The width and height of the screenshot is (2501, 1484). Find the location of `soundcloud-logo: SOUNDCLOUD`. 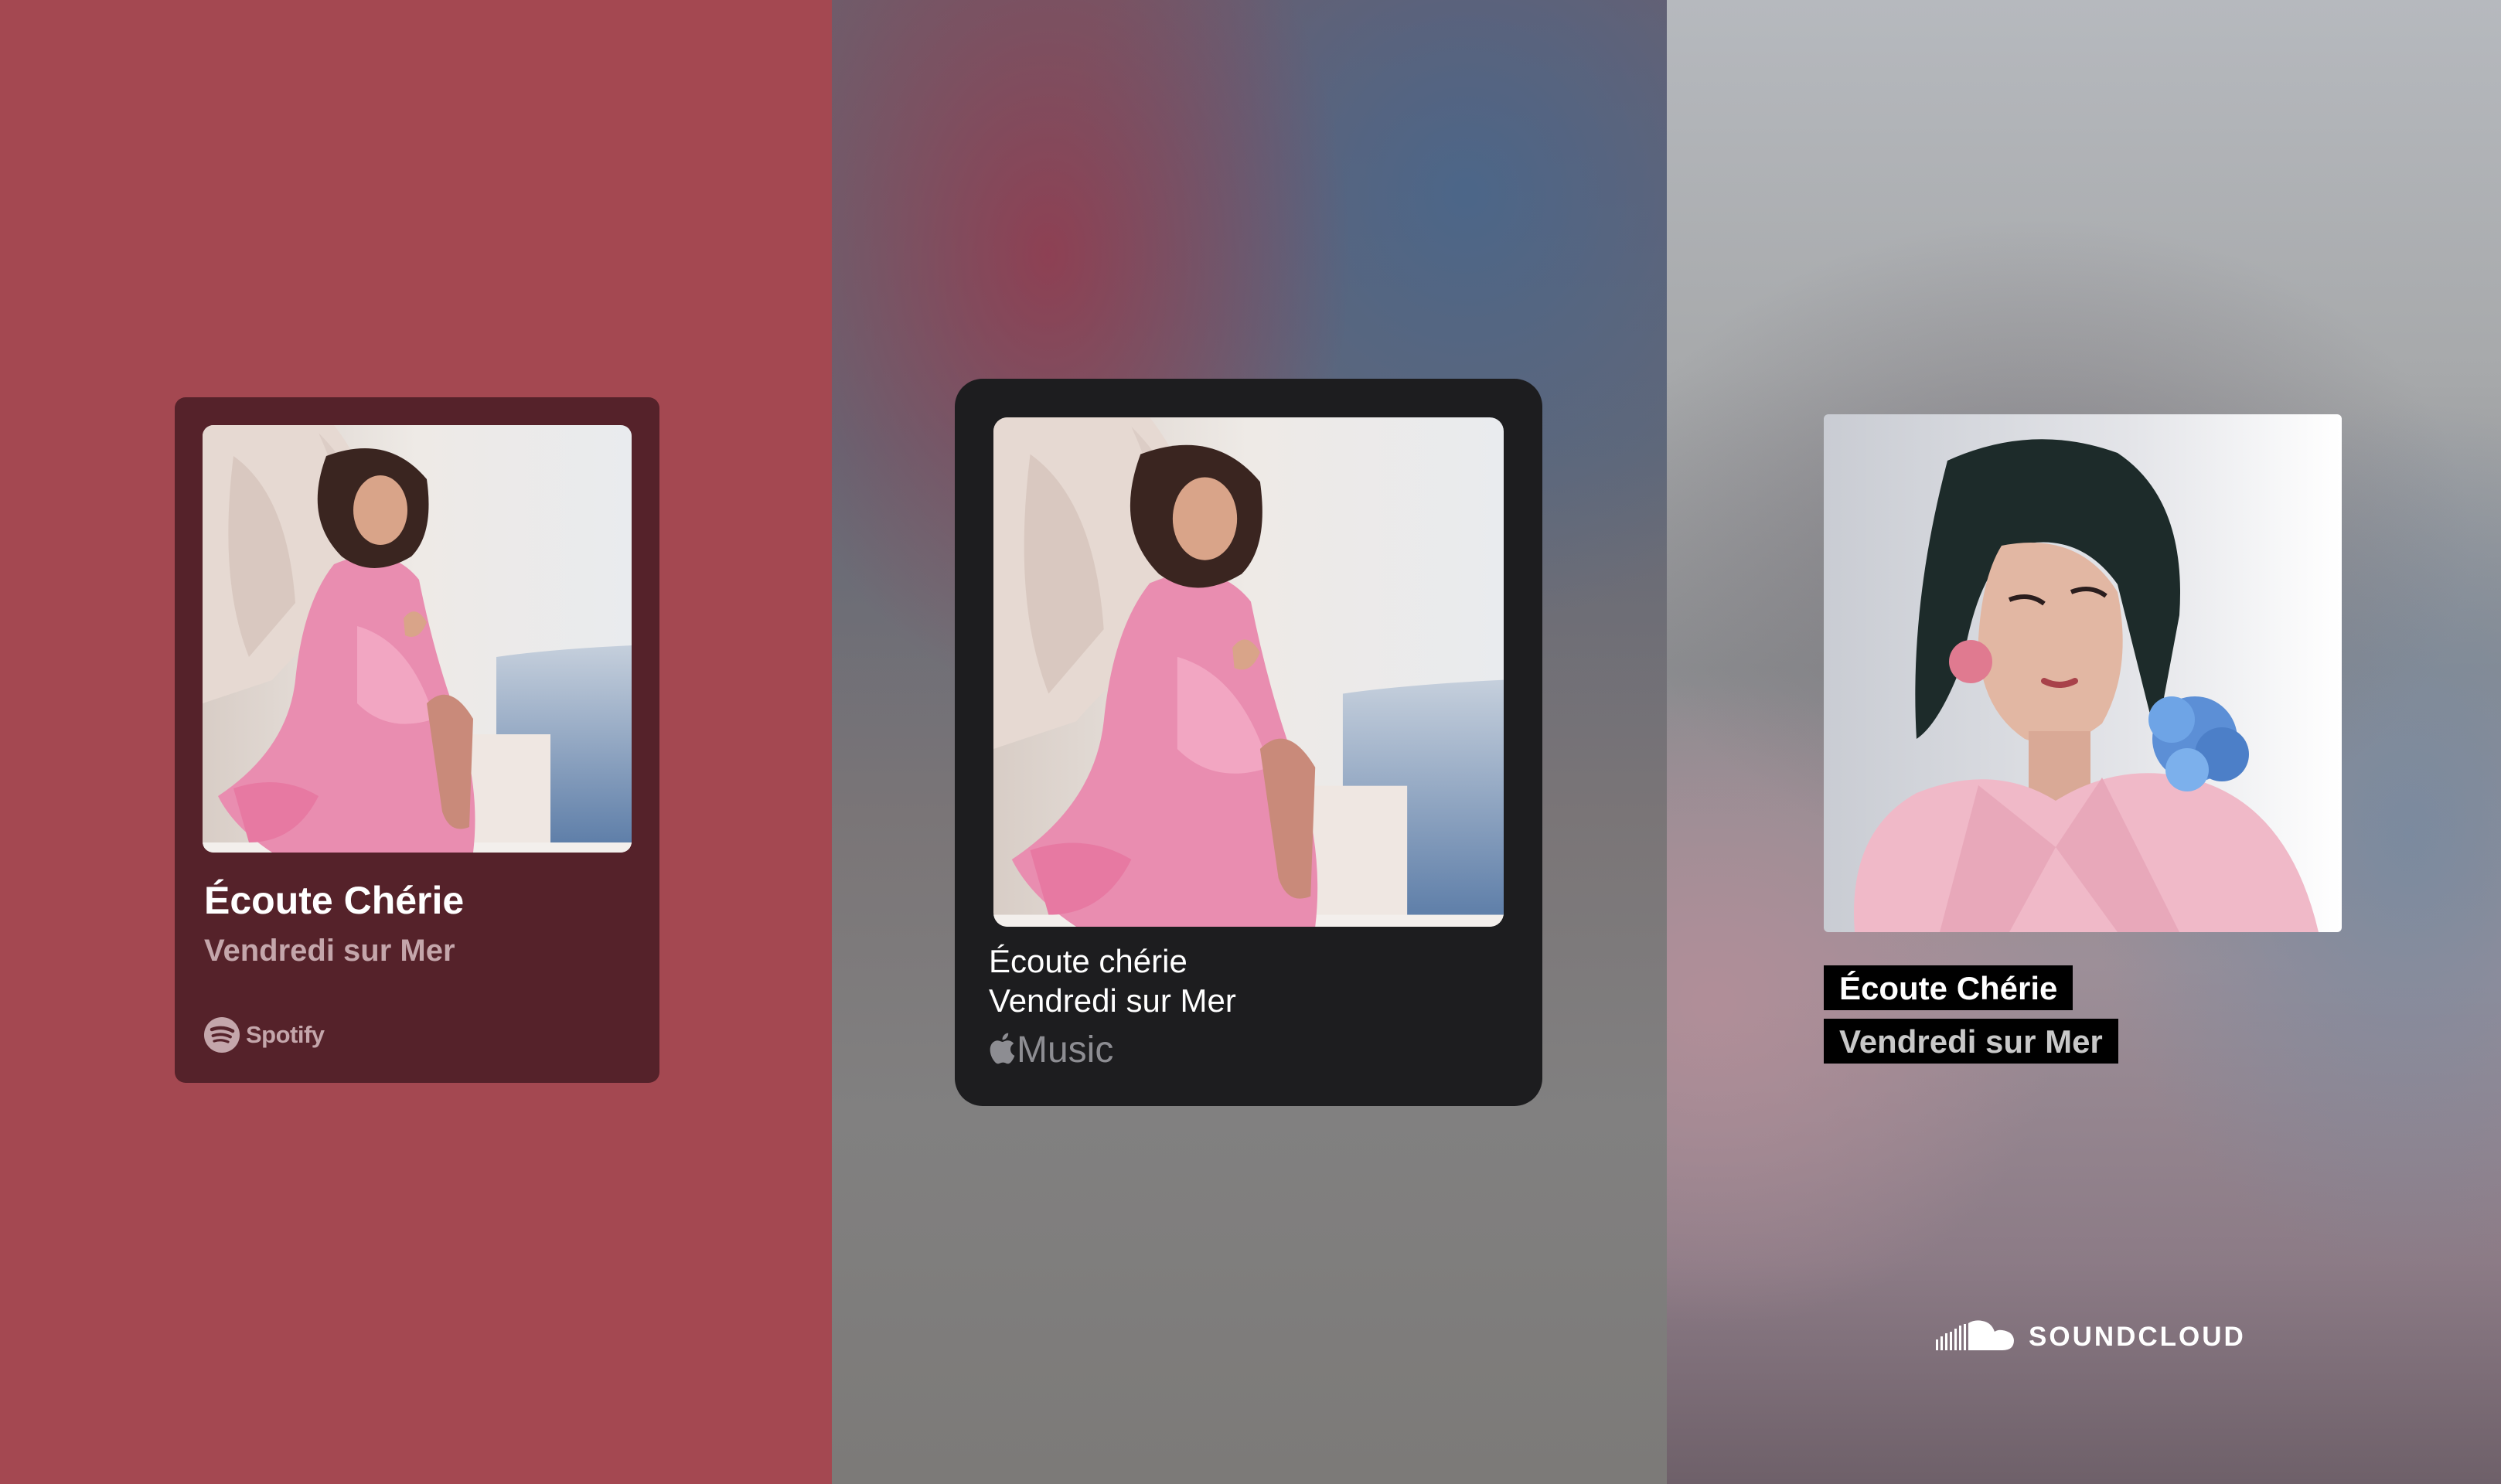

soundcloud-logo: SOUNDCLOUD is located at coordinates (2091, 1337).